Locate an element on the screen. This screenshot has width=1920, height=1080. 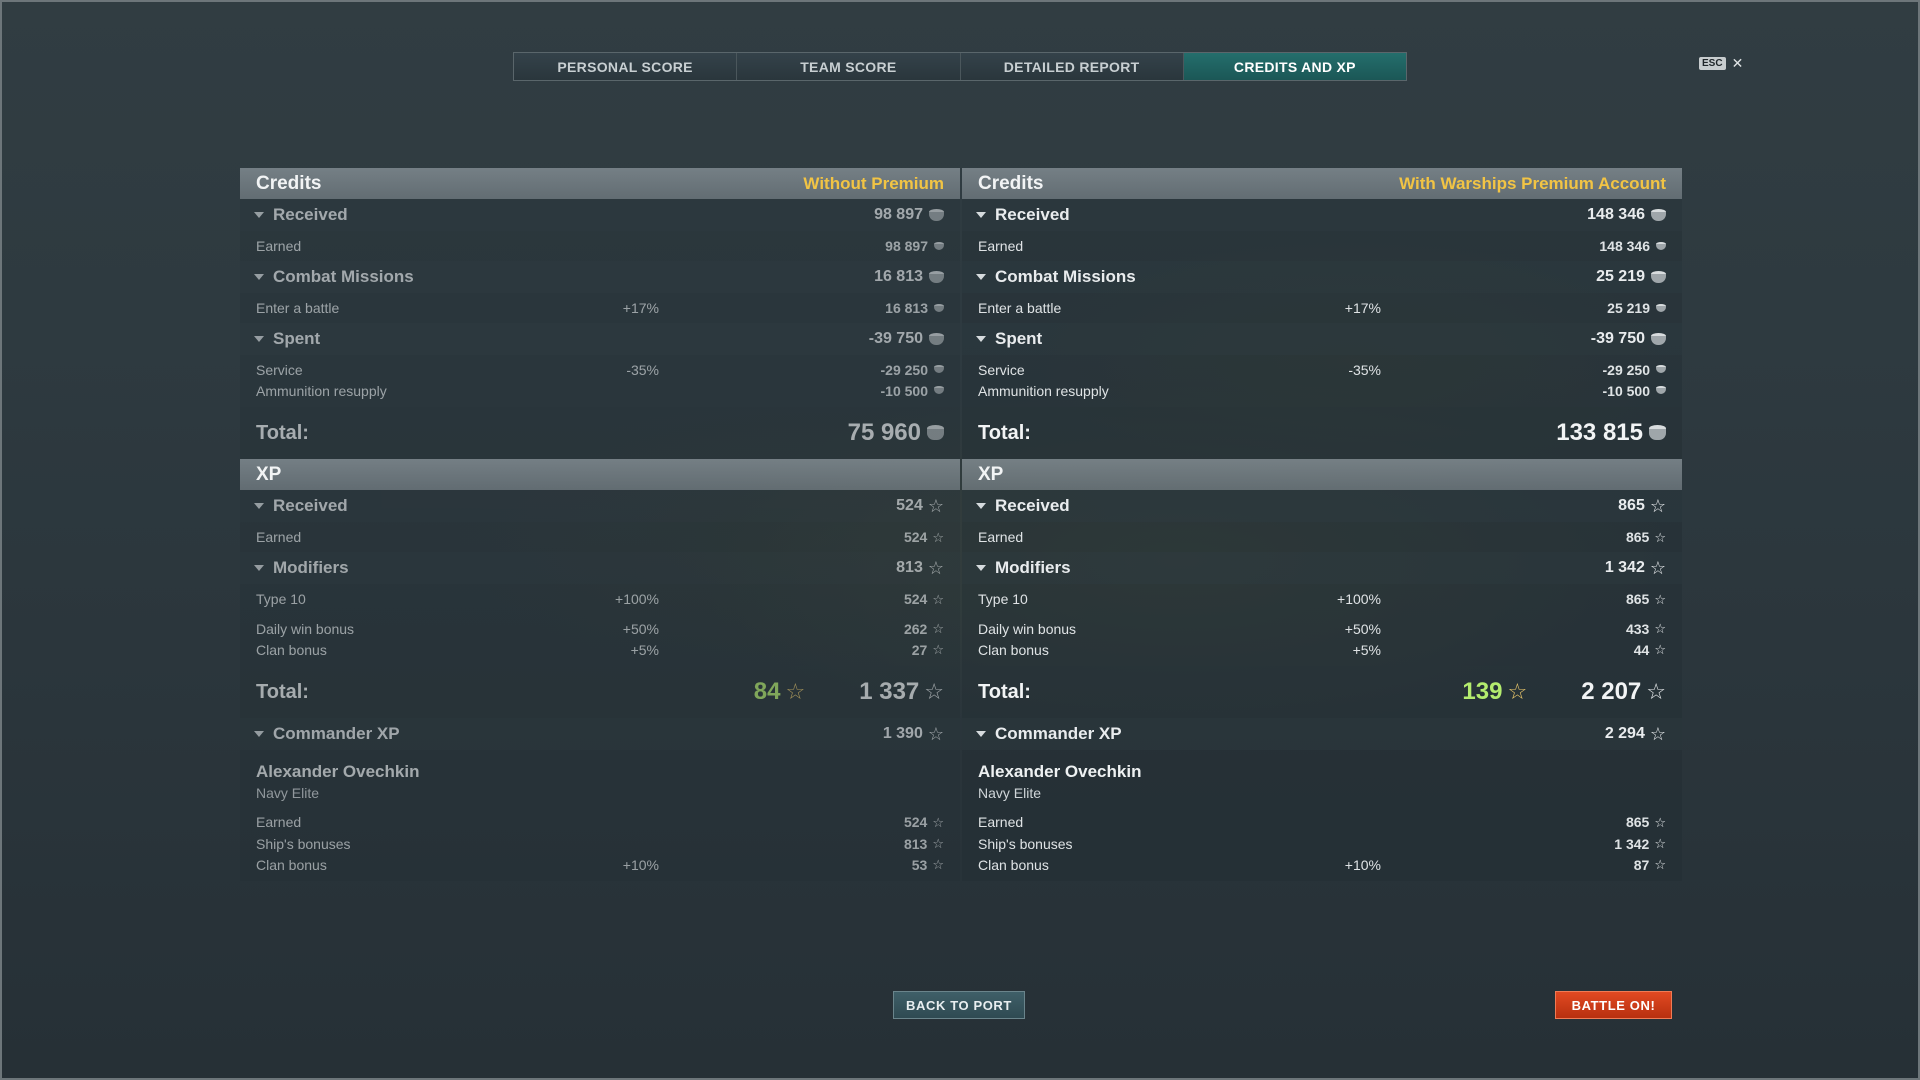
row-percent: +100% is located at coordinates (637, 599).